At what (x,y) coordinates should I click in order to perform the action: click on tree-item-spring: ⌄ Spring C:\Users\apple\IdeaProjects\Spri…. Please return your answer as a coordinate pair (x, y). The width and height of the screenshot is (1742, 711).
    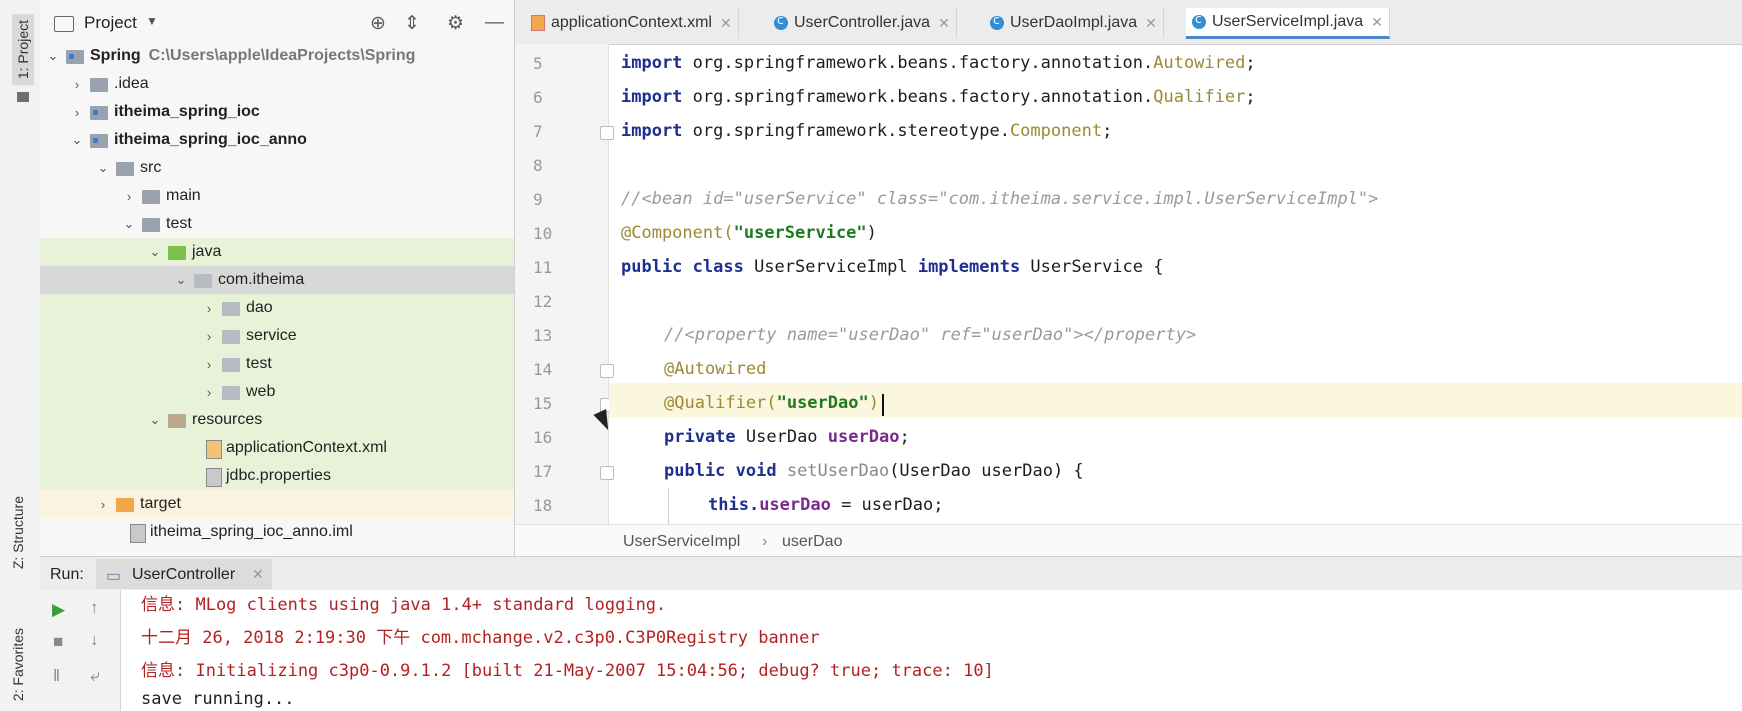
    Looking at the image, I should click on (277, 56).